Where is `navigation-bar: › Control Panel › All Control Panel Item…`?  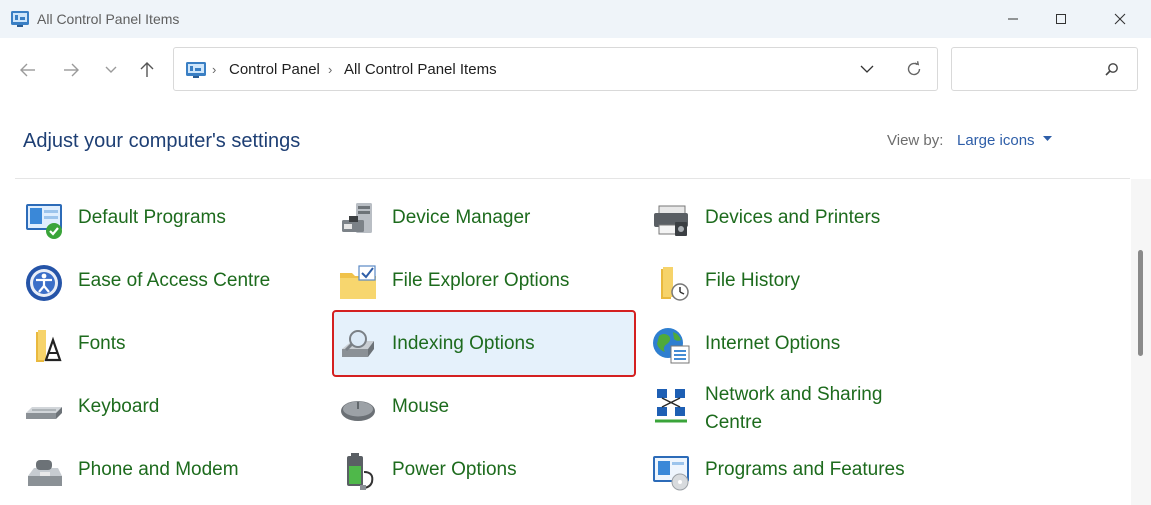 navigation-bar: › Control Panel › All Control Panel Item… is located at coordinates (575, 73).